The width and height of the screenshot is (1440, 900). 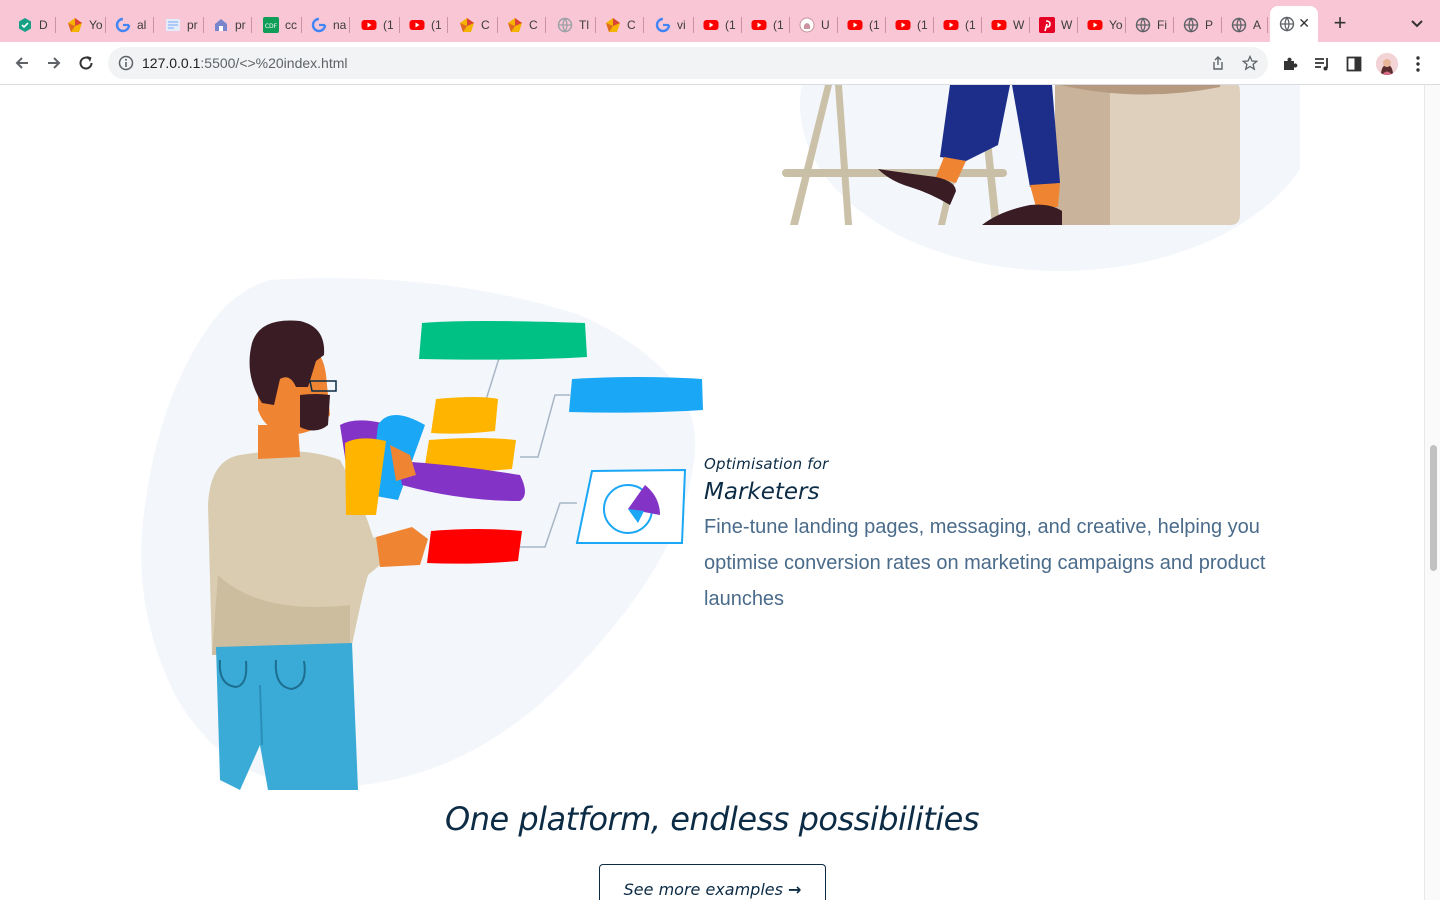 I want to click on page-scrollbar, so click(x=1432, y=492).